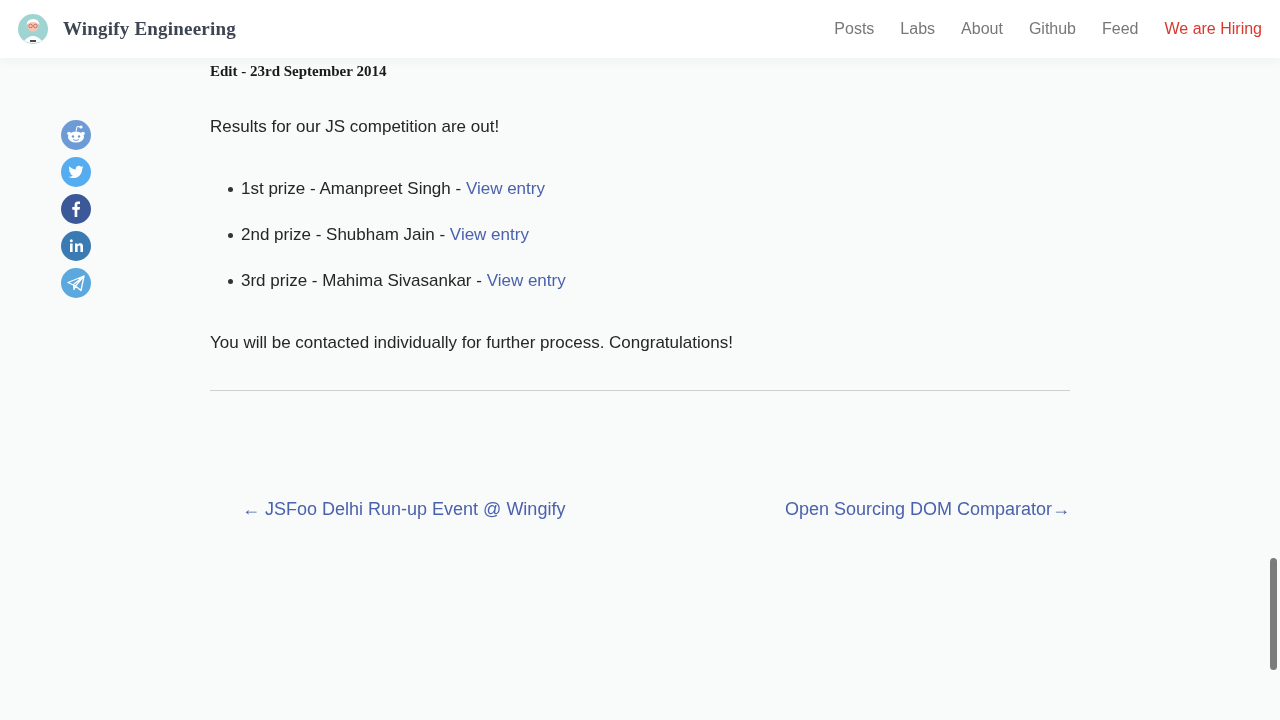 The height and width of the screenshot is (720, 1280). Describe the element at coordinates (472, 343) in the screenshot. I see `closing-text: You will be contacted individually for further process. Congratulations!` at that location.